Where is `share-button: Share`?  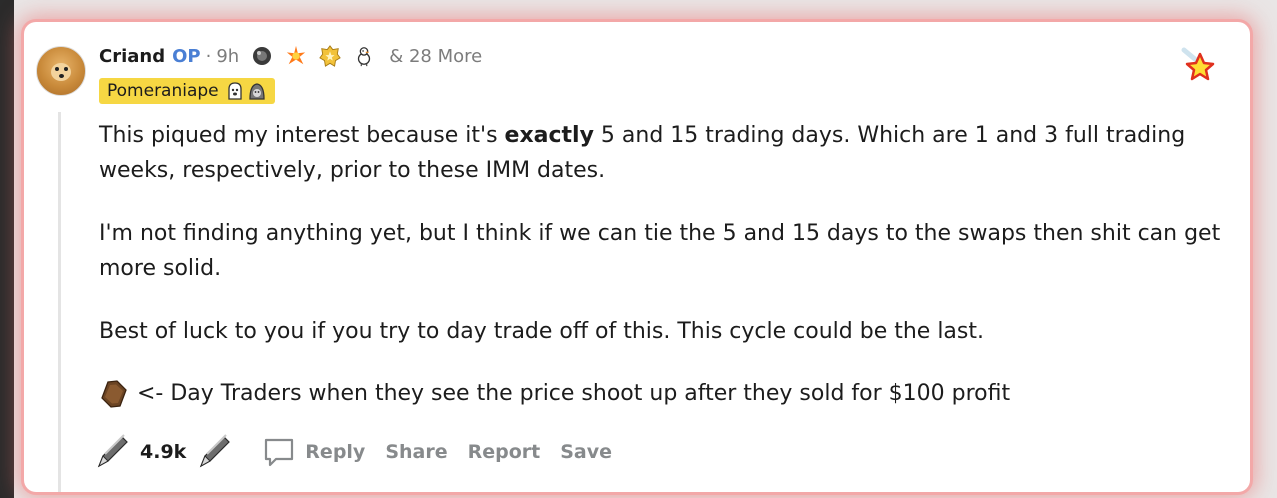
share-button: Share is located at coordinates (416, 452).